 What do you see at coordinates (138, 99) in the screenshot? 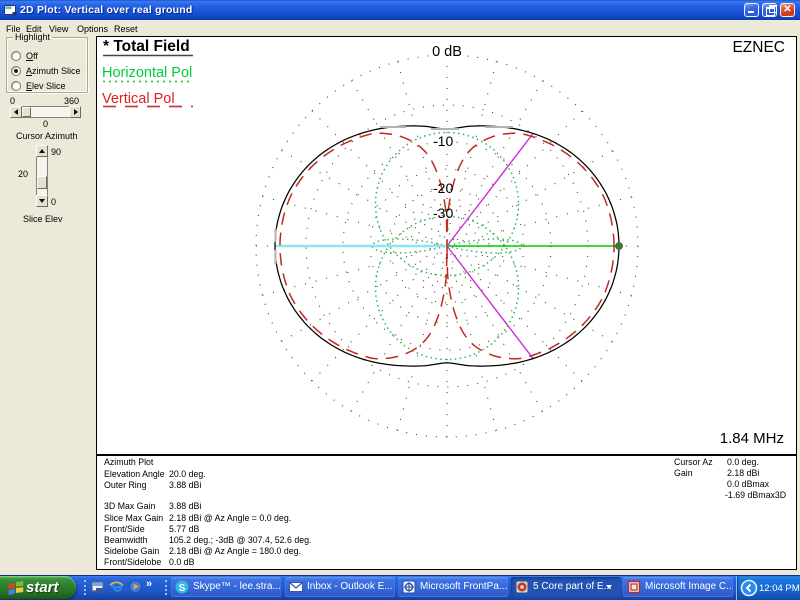
I see `svg-text: Vertical Pol` at bounding box center [138, 99].